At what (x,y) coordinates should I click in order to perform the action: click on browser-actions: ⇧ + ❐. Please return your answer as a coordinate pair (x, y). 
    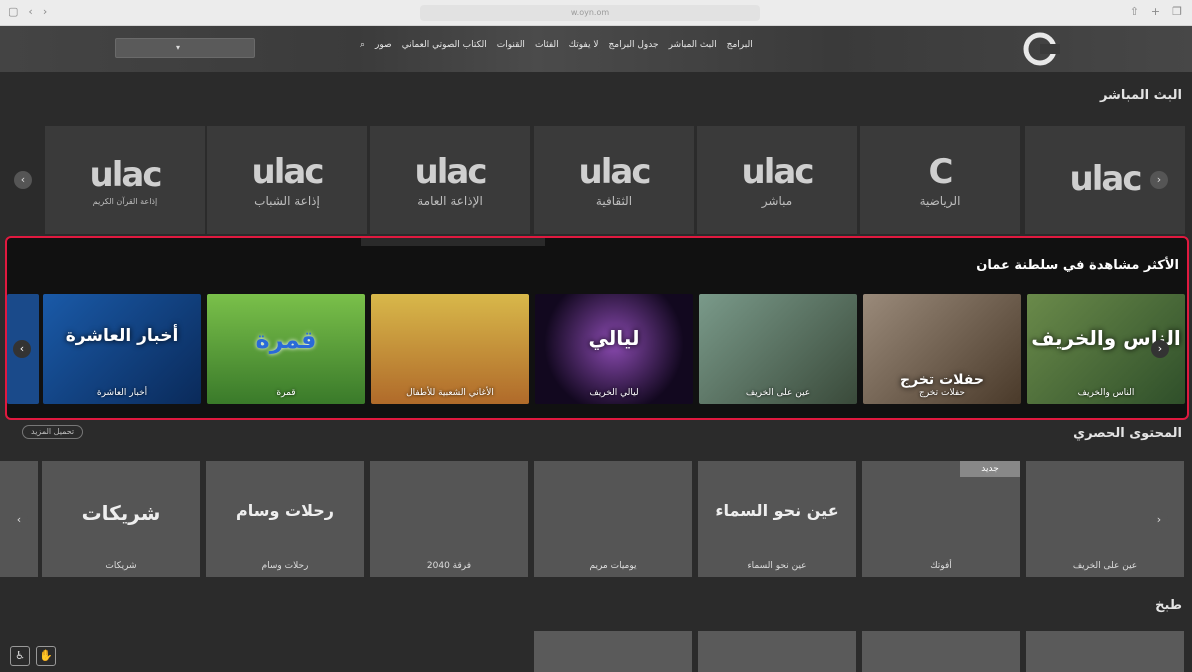
    Looking at the image, I should click on (1156, 11).